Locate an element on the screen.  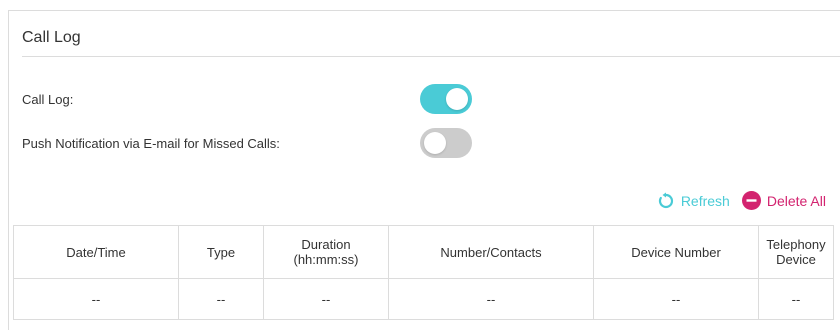
refresh-button: Refresh is located at coordinates (693, 201).